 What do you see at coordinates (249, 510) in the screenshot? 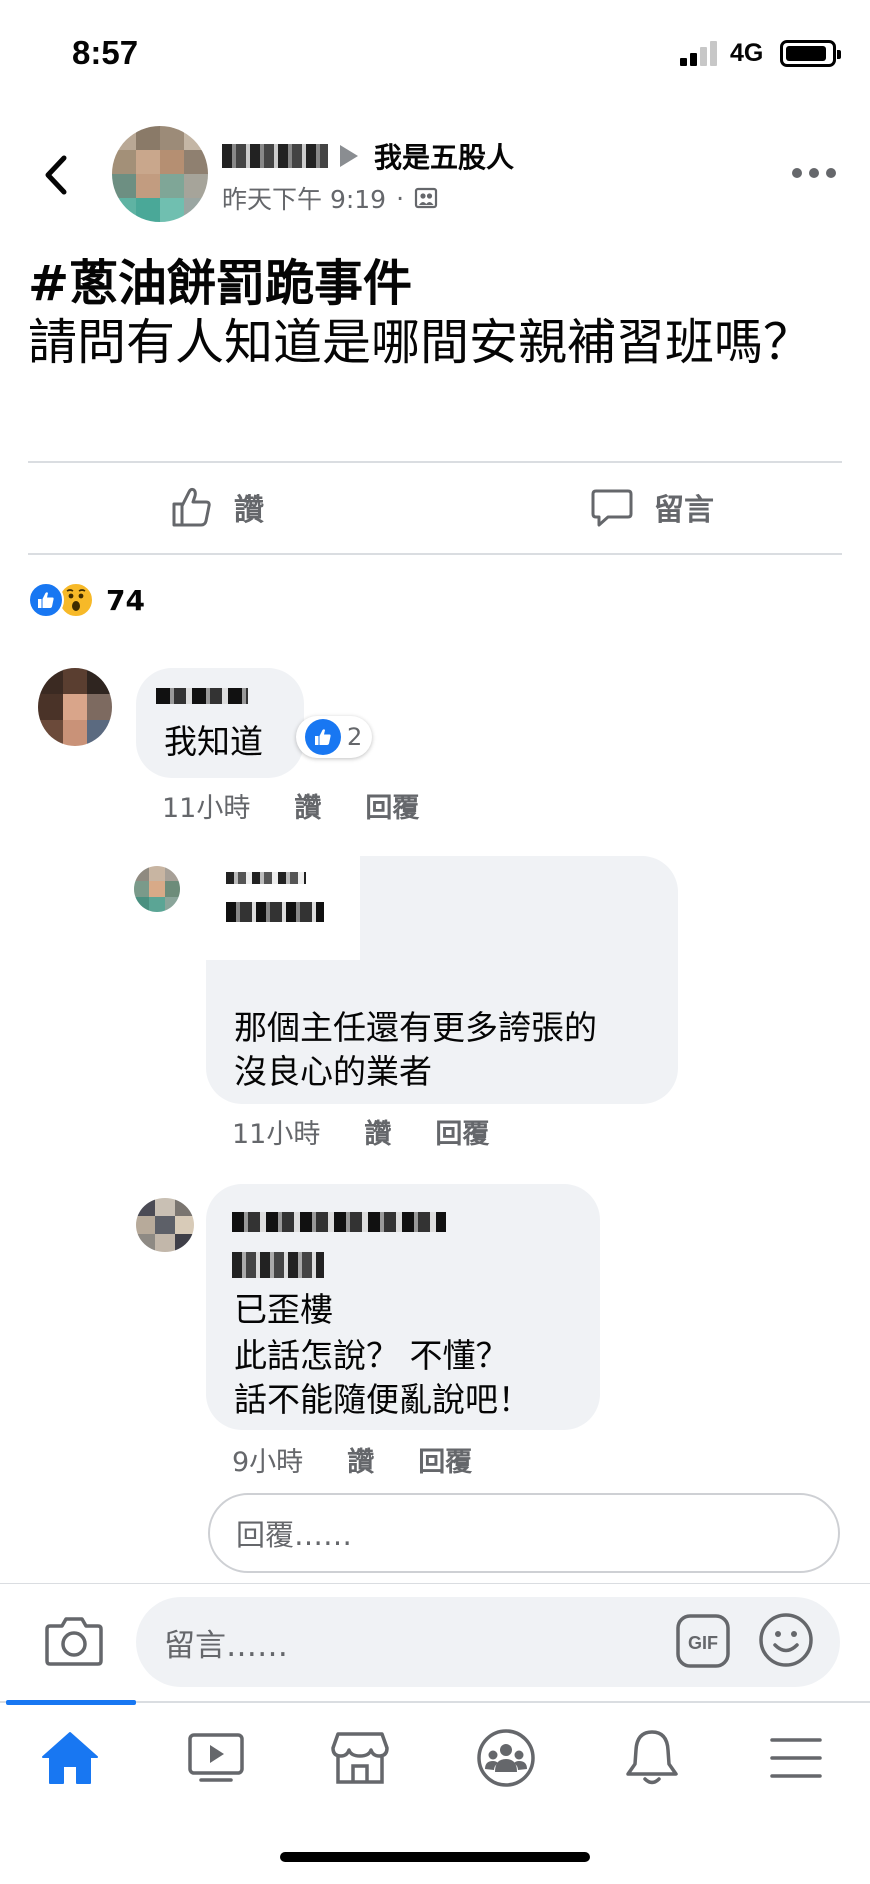
I see `like-label: 讚` at bounding box center [249, 510].